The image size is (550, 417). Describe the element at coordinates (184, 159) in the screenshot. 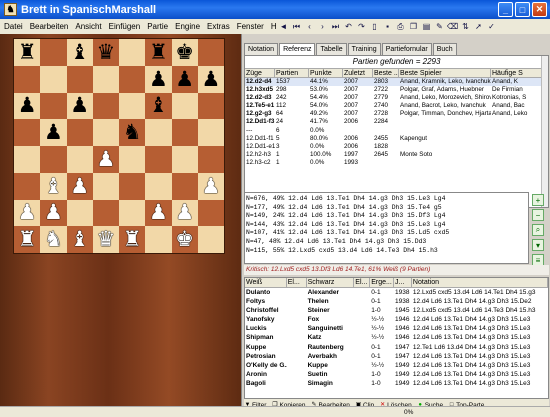

I see `square-g4` at that location.